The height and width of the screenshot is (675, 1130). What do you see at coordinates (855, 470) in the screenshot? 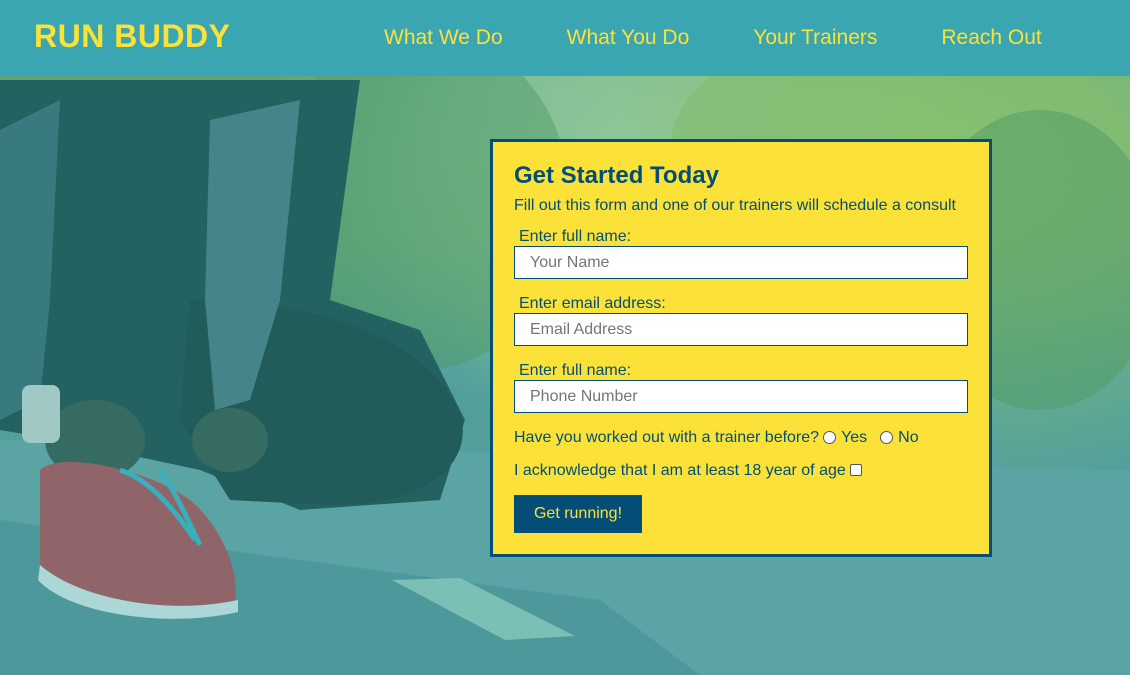
I see `age-acknowledge-checkbox` at bounding box center [855, 470].